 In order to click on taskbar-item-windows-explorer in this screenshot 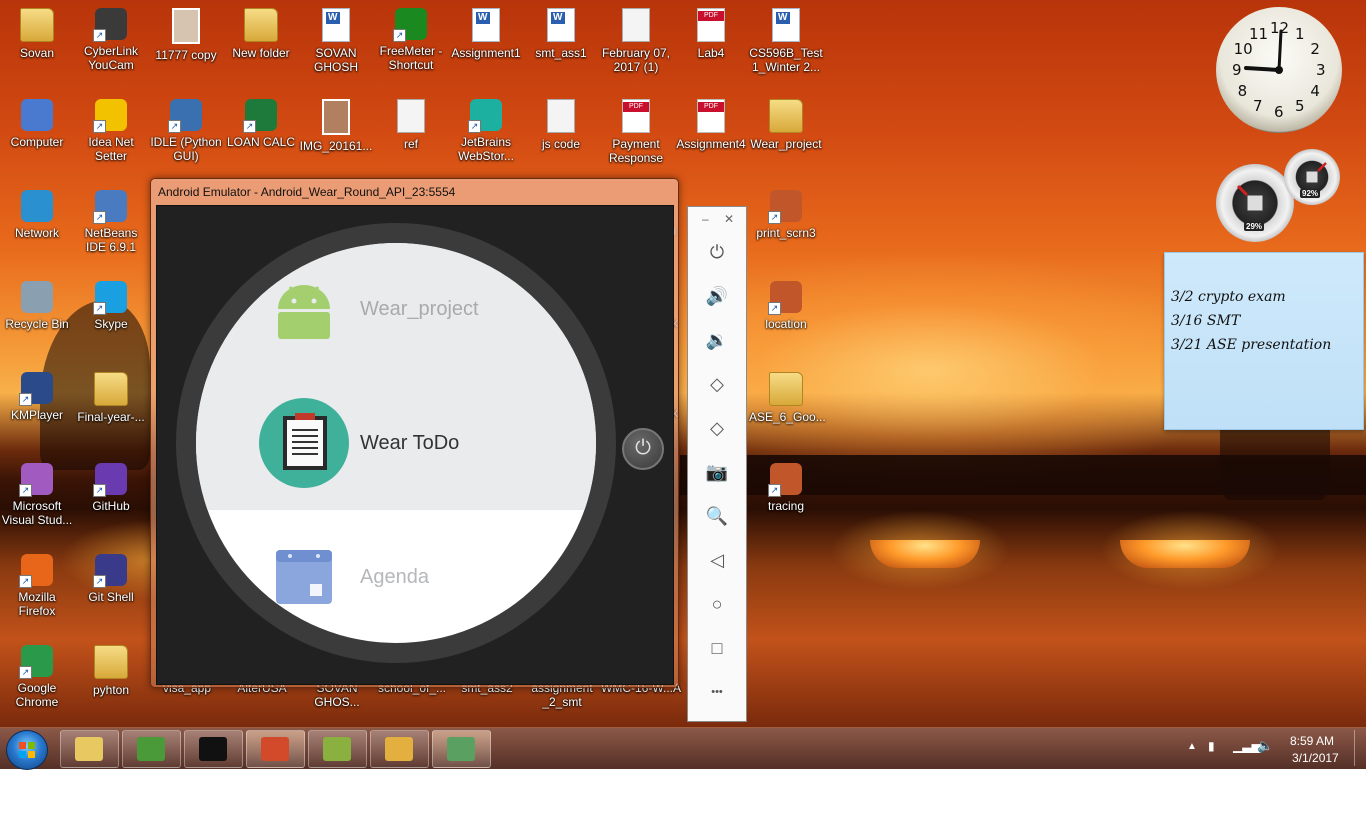, I will do `click(89, 749)`.